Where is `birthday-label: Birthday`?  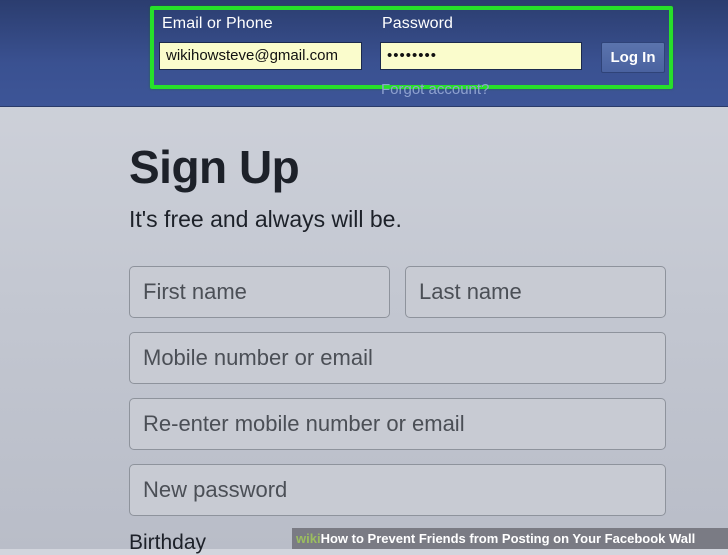
birthday-label: Birthday is located at coordinates (168, 542).